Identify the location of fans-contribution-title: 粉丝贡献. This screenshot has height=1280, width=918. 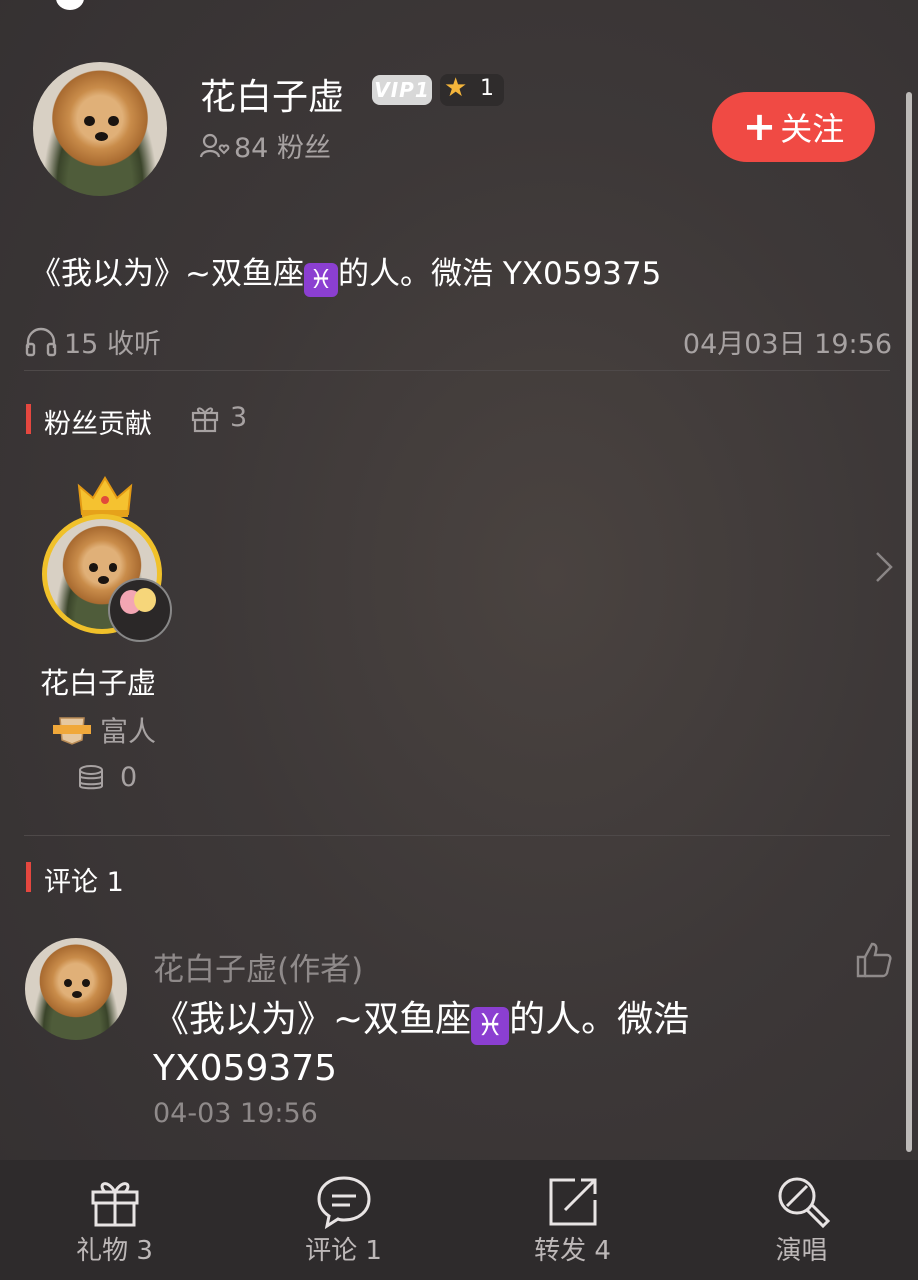
(98, 424).